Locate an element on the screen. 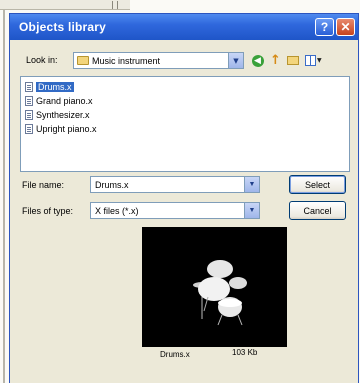 The height and width of the screenshot is (383, 360). cancel-button: Cancel is located at coordinates (317, 210).